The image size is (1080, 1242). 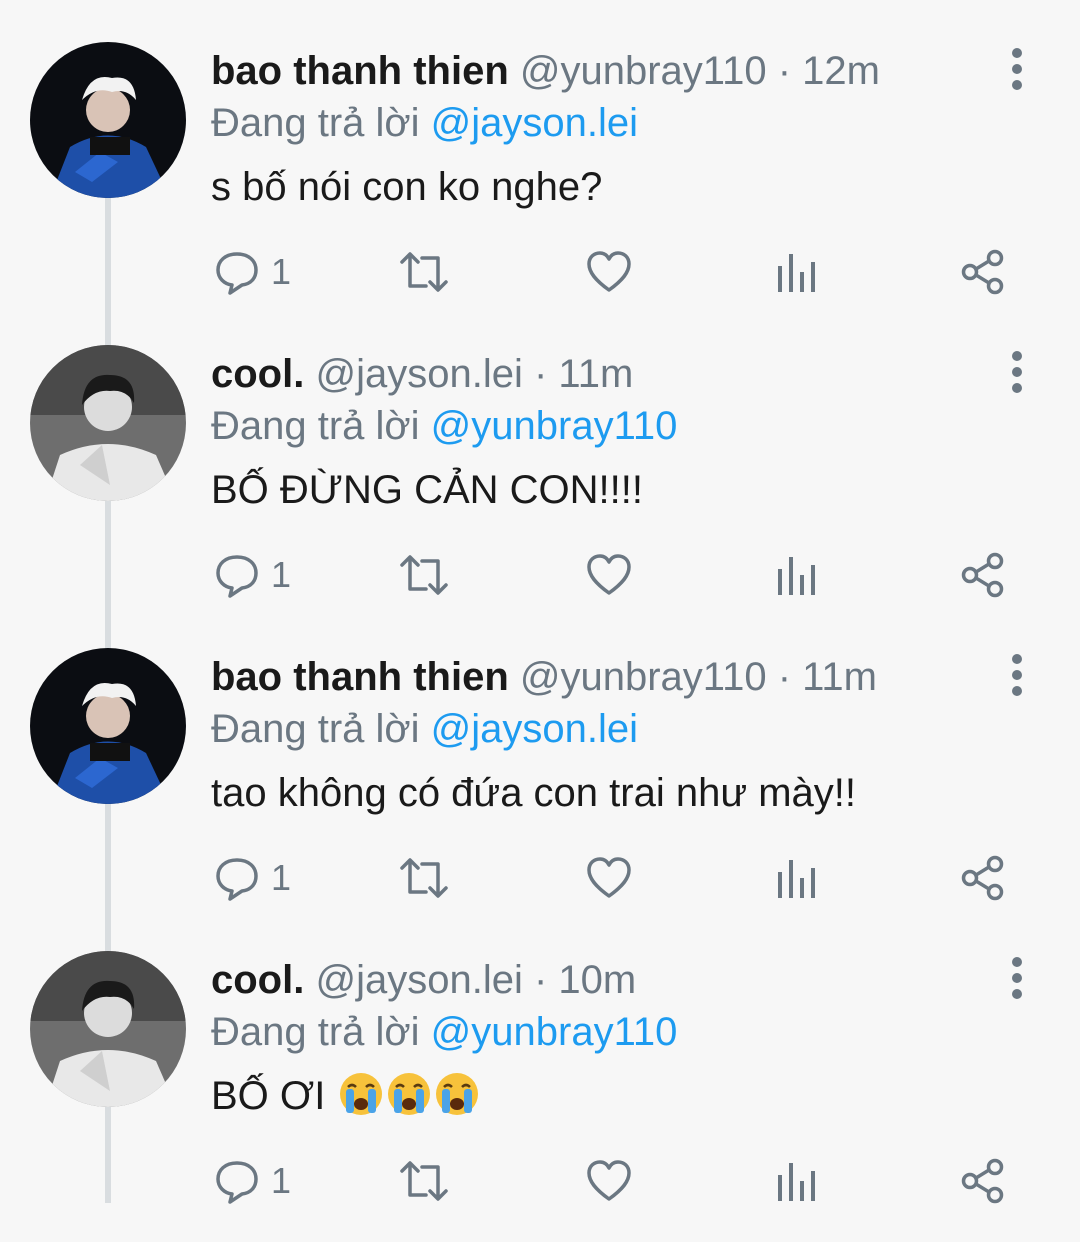 I want to click on tweet-header: bao thanh thien @yunbray110 · 11m, so click(x=544, y=677).